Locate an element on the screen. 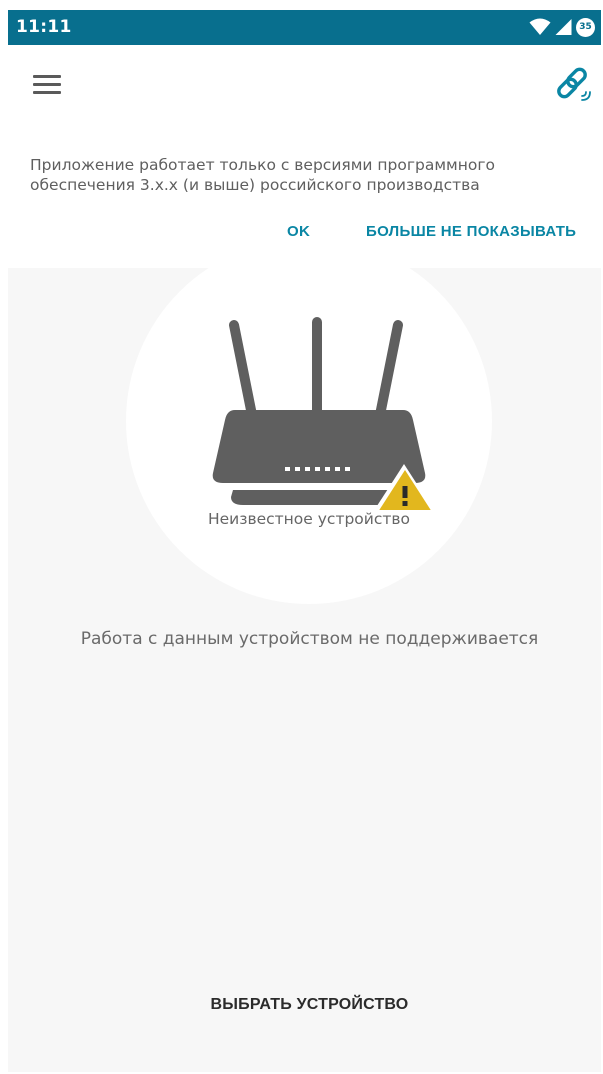  cellular-signal-icon is located at coordinates (563, 27).